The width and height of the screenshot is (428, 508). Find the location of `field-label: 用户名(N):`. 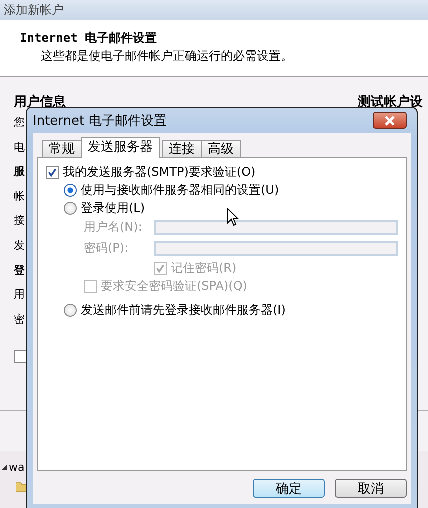

field-label: 用户名(N): is located at coordinates (114, 227).